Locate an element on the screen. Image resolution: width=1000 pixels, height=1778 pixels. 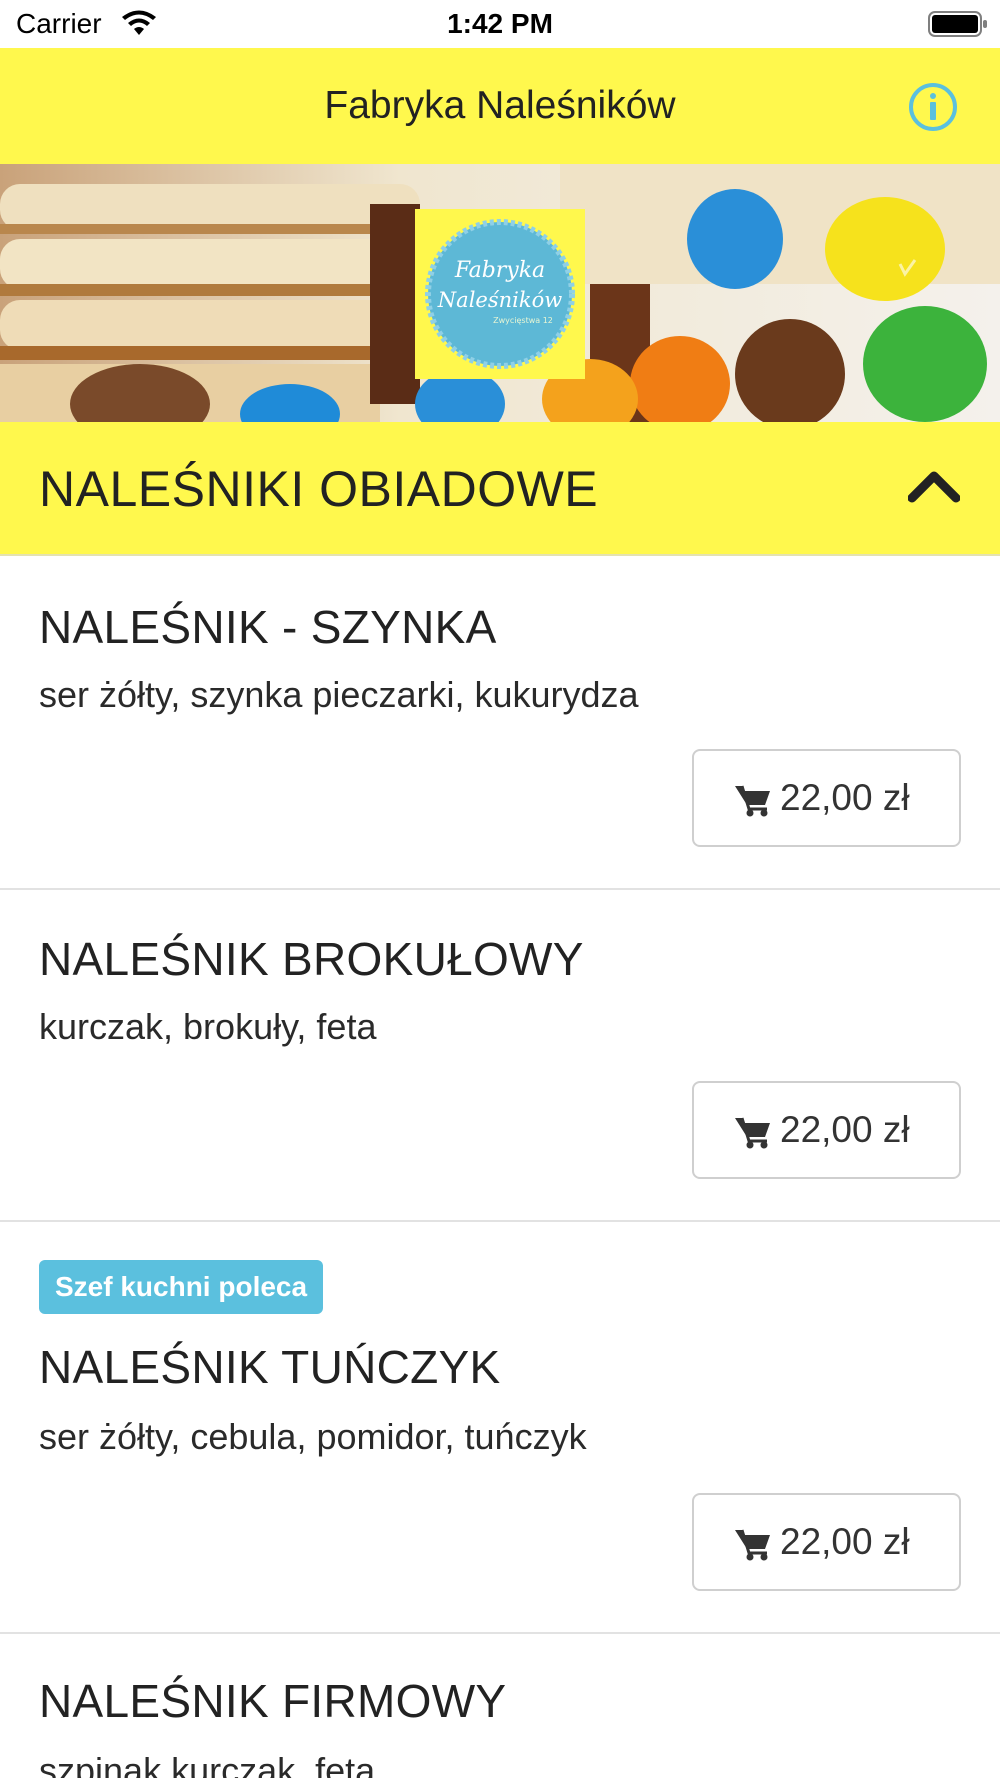
menu-item-description: kurczak, brokuły, feta is located at coordinates (208, 1026).